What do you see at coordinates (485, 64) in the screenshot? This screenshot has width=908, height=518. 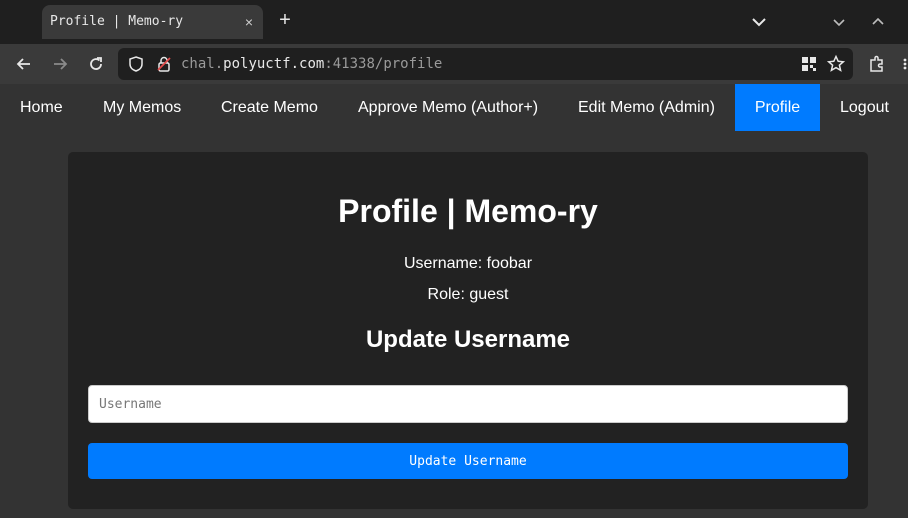 I see `address-bar: chal.polyuctf.com:41338/profile` at bounding box center [485, 64].